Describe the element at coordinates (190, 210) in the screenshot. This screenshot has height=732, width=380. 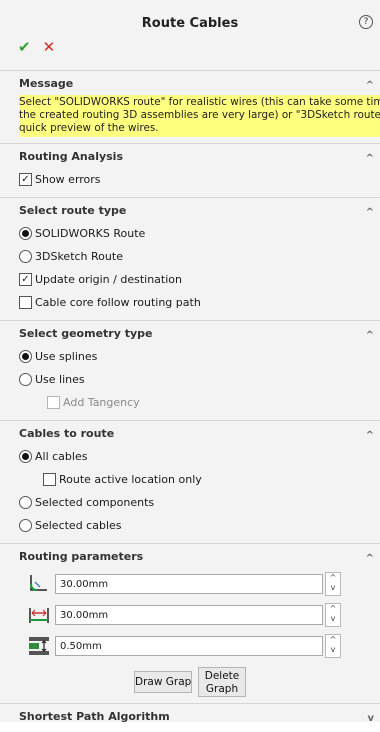
I see `route-type-header: Select route type ^` at that location.